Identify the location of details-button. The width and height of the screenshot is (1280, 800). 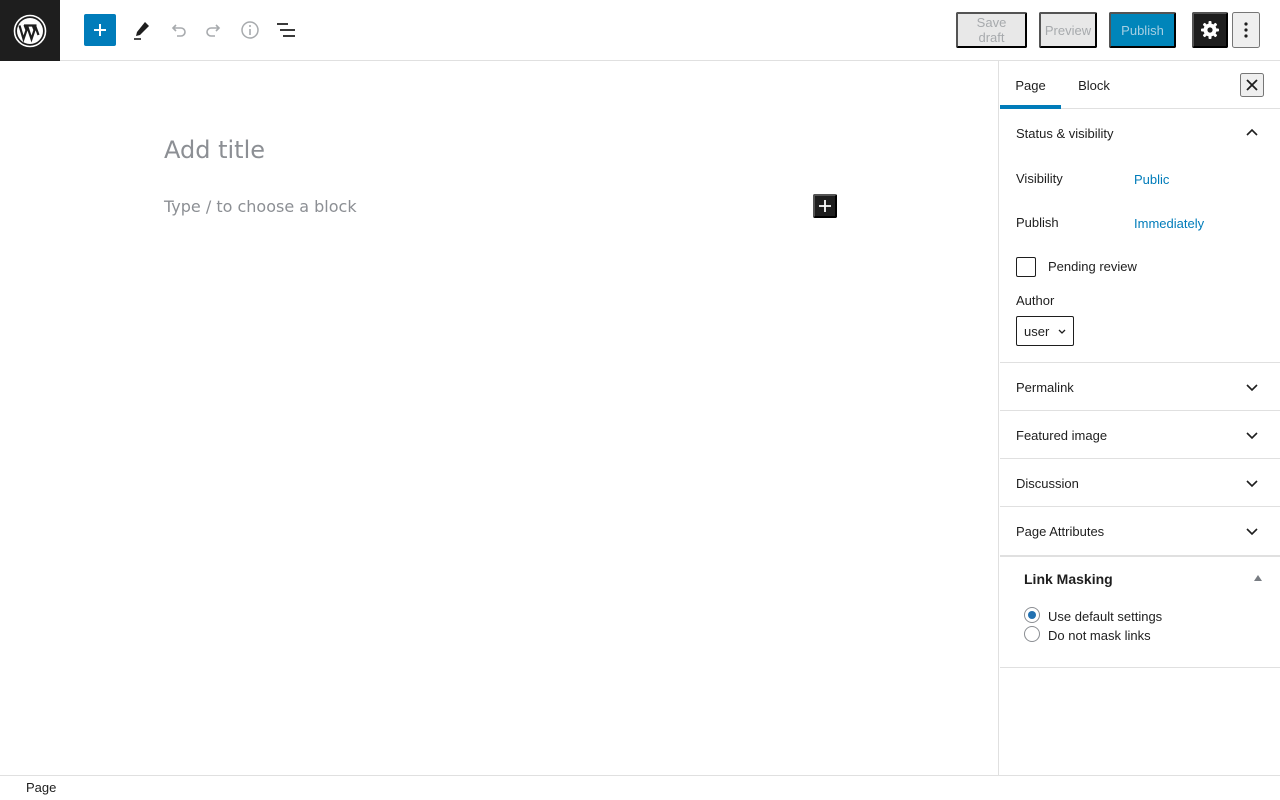
(250, 30).